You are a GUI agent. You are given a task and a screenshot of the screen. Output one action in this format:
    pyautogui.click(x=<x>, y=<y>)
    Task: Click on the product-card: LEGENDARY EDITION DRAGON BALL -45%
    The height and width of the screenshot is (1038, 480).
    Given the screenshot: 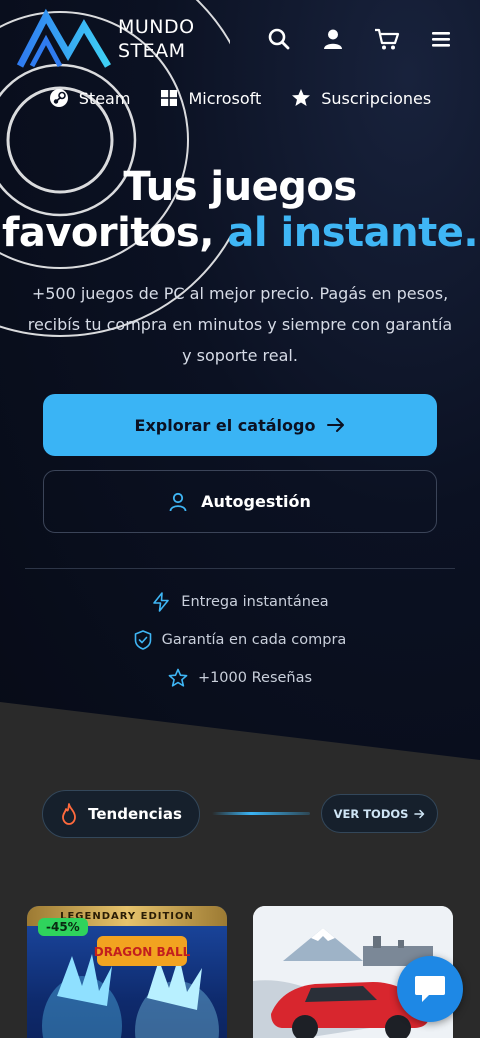 What is the action you would take?
    pyautogui.click(x=127, y=972)
    